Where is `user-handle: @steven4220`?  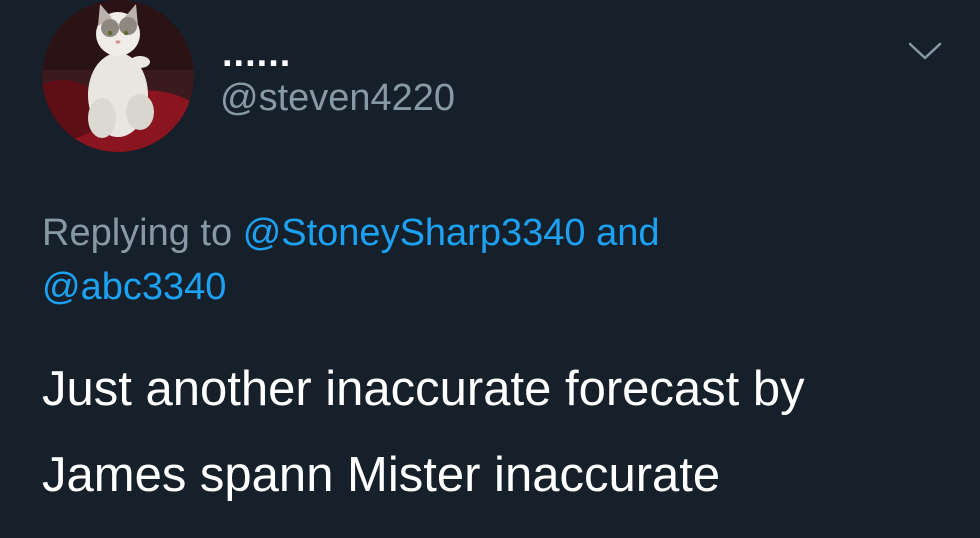 user-handle: @steven4220 is located at coordinates (337, 98).